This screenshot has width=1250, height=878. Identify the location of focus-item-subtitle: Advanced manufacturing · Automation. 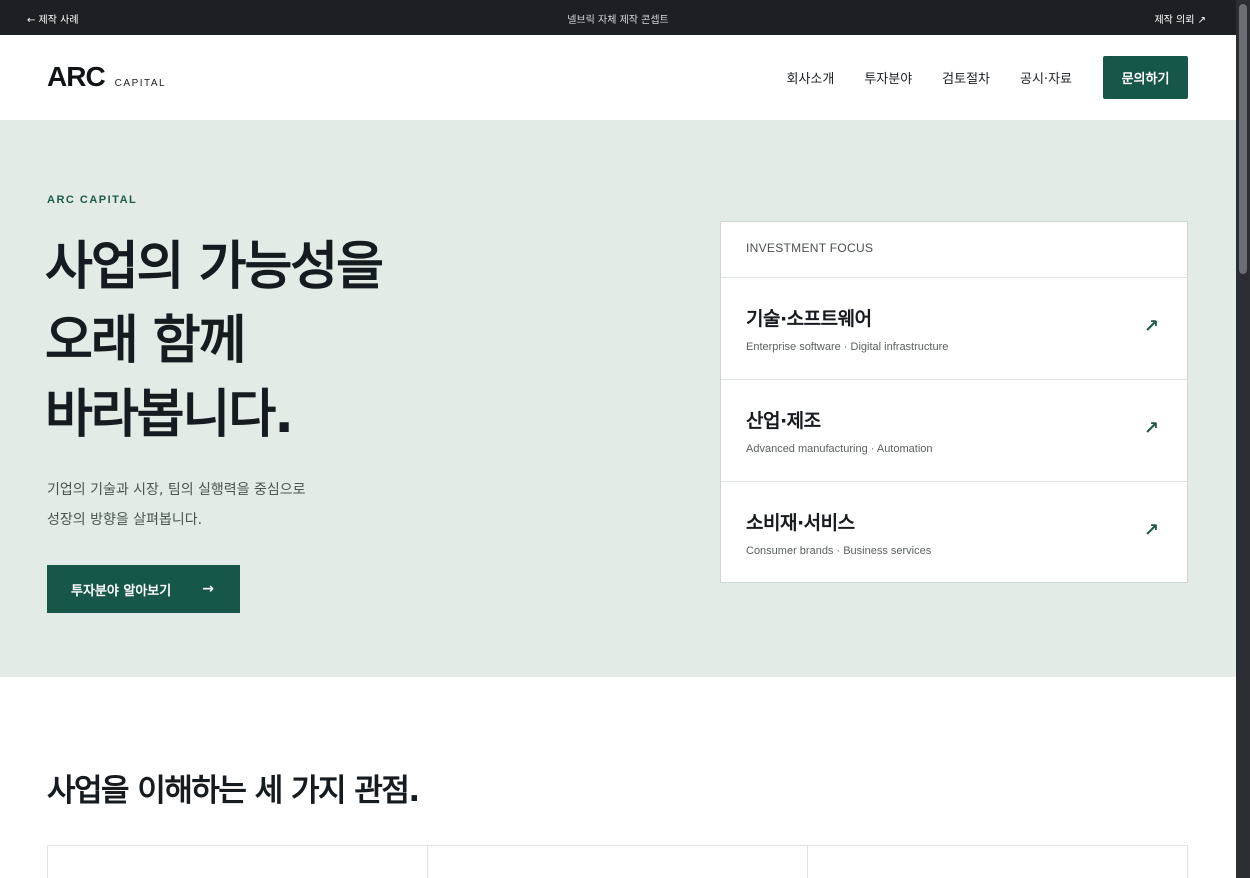
(839, 449).